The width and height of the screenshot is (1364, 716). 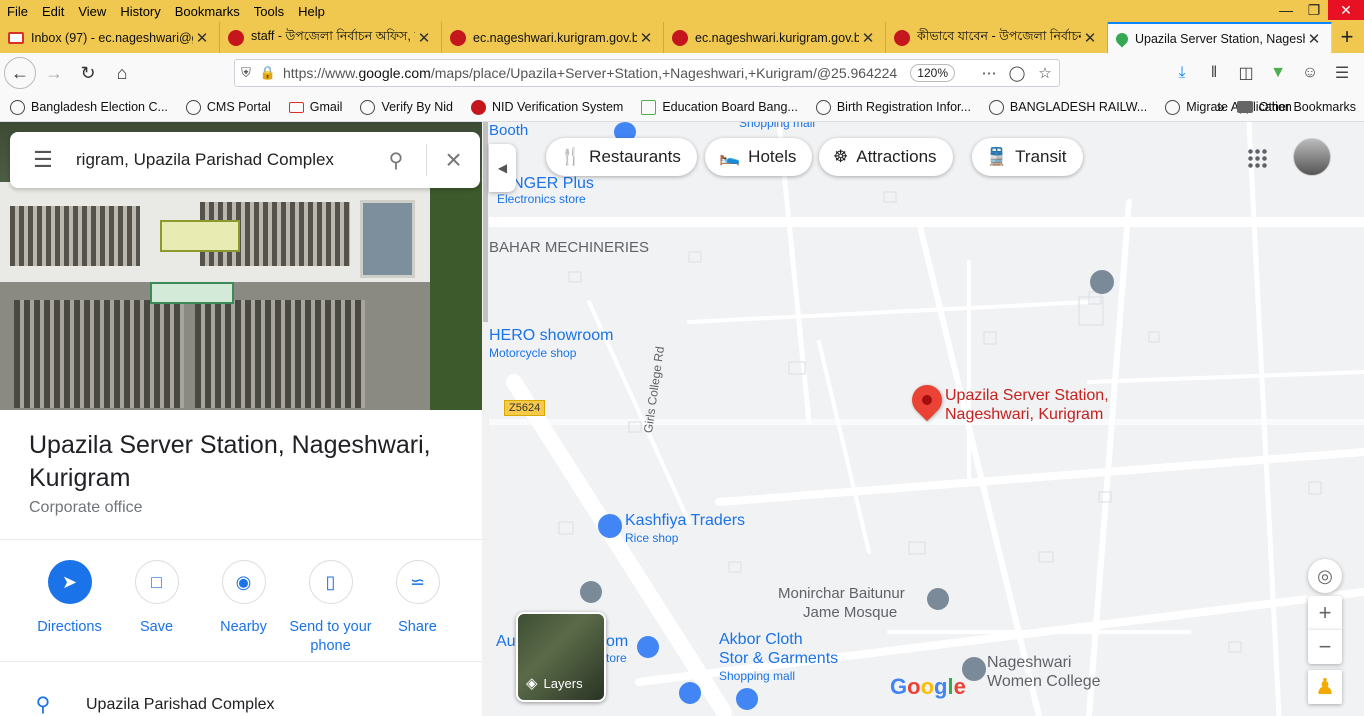 I want to click on menu-tools: Tools, so click(x=269, y=11).